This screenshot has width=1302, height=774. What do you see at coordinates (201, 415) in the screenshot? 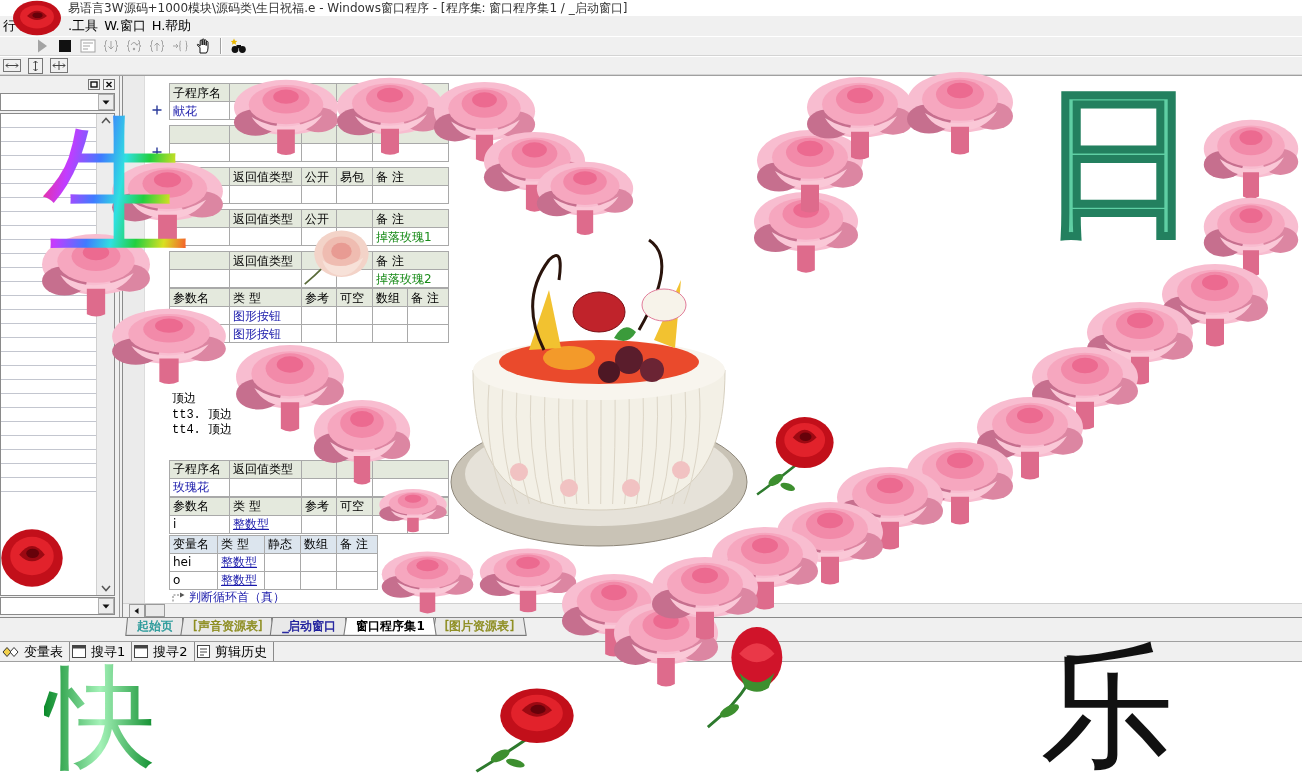
I see `code-line: tt3. 顶边` at bounding box center [201, 415].